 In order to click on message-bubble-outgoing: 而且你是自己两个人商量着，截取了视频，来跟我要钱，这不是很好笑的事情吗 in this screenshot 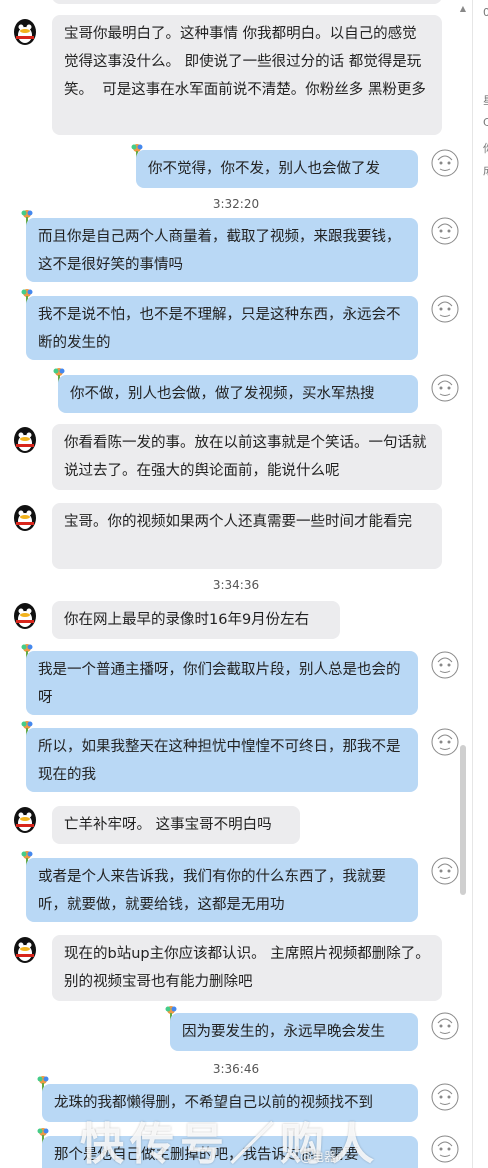, I will do `click(222, 250)`.